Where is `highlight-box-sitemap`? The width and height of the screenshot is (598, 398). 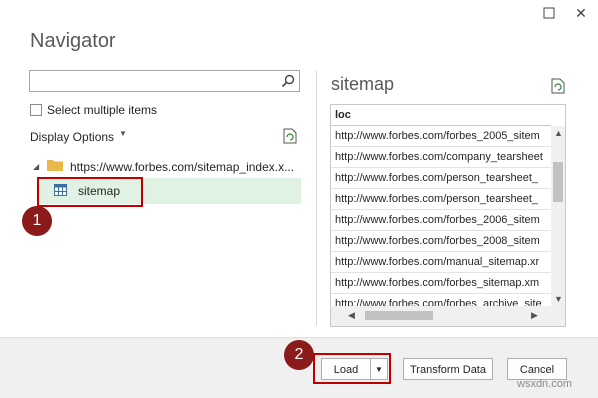
highlight-box-sitemap is located at coordinates (90, 192).